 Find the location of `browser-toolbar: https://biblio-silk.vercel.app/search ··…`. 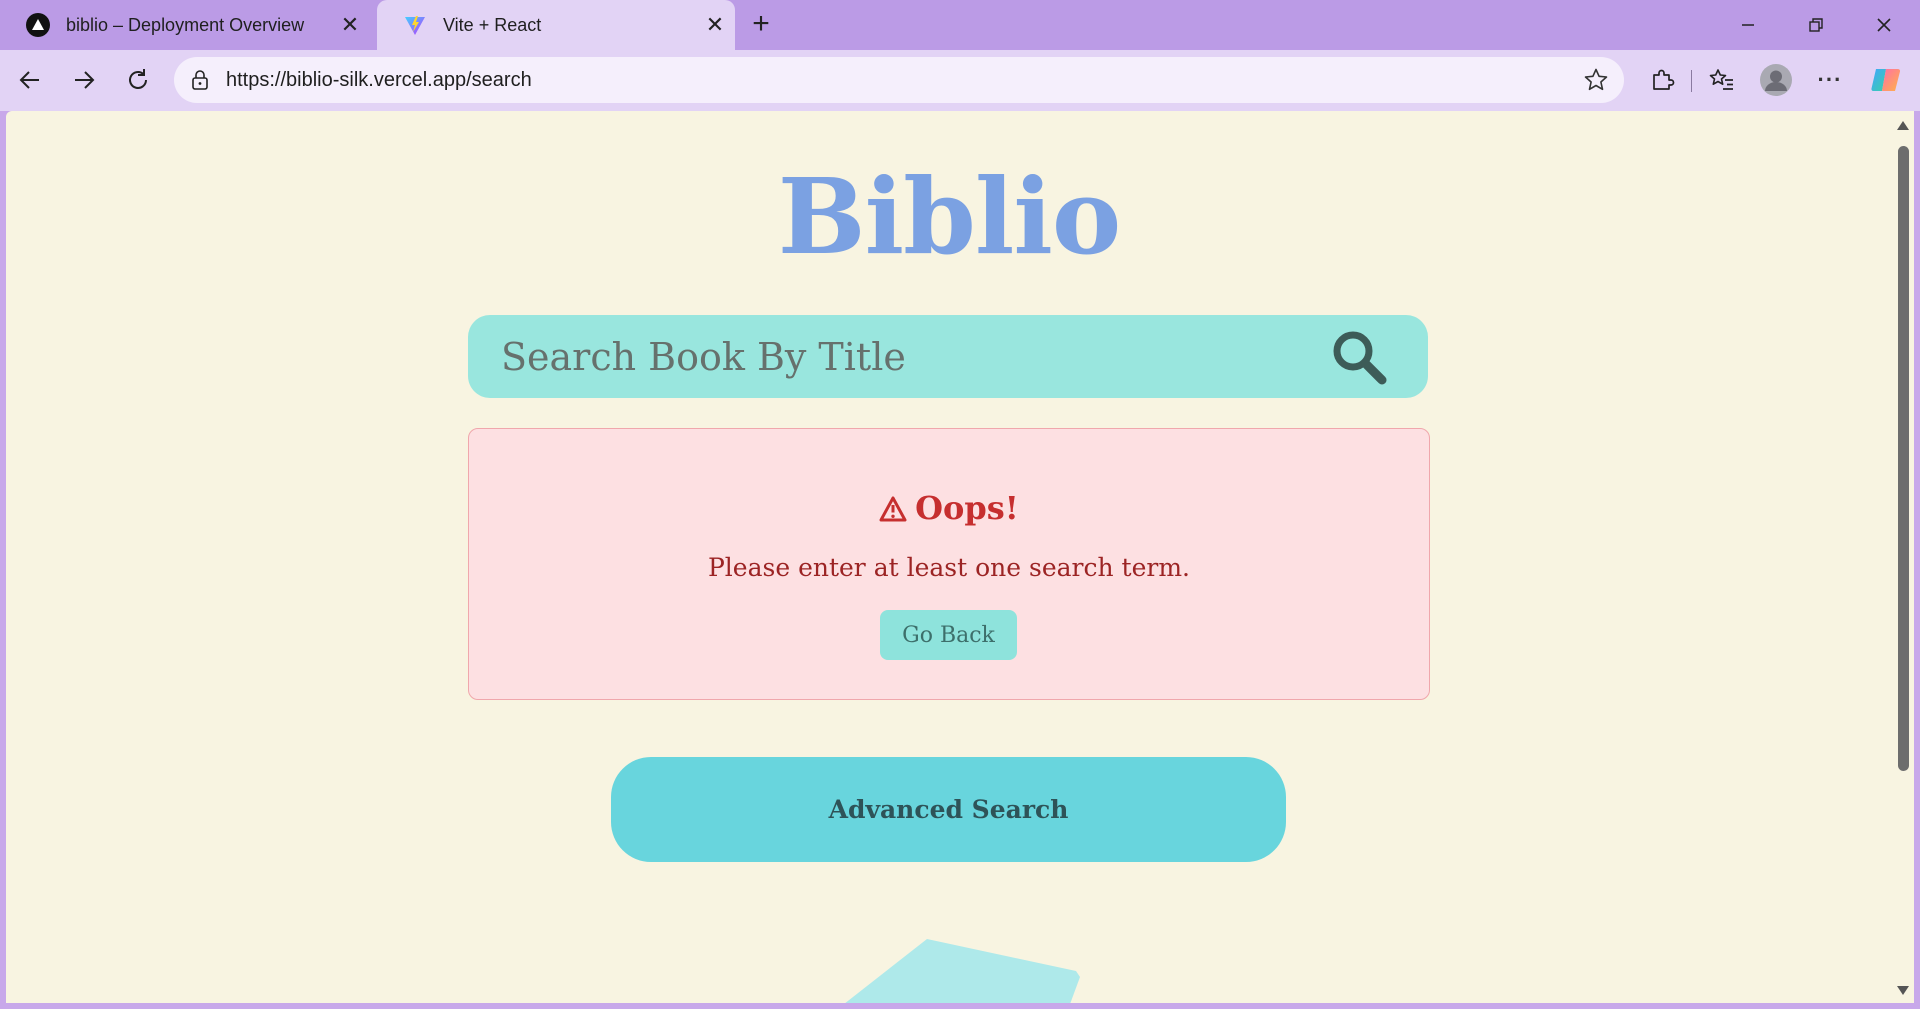

browser-toolbar: https://biblio-silk.vercel.app/search ··… is located at coordinates (960, 80).